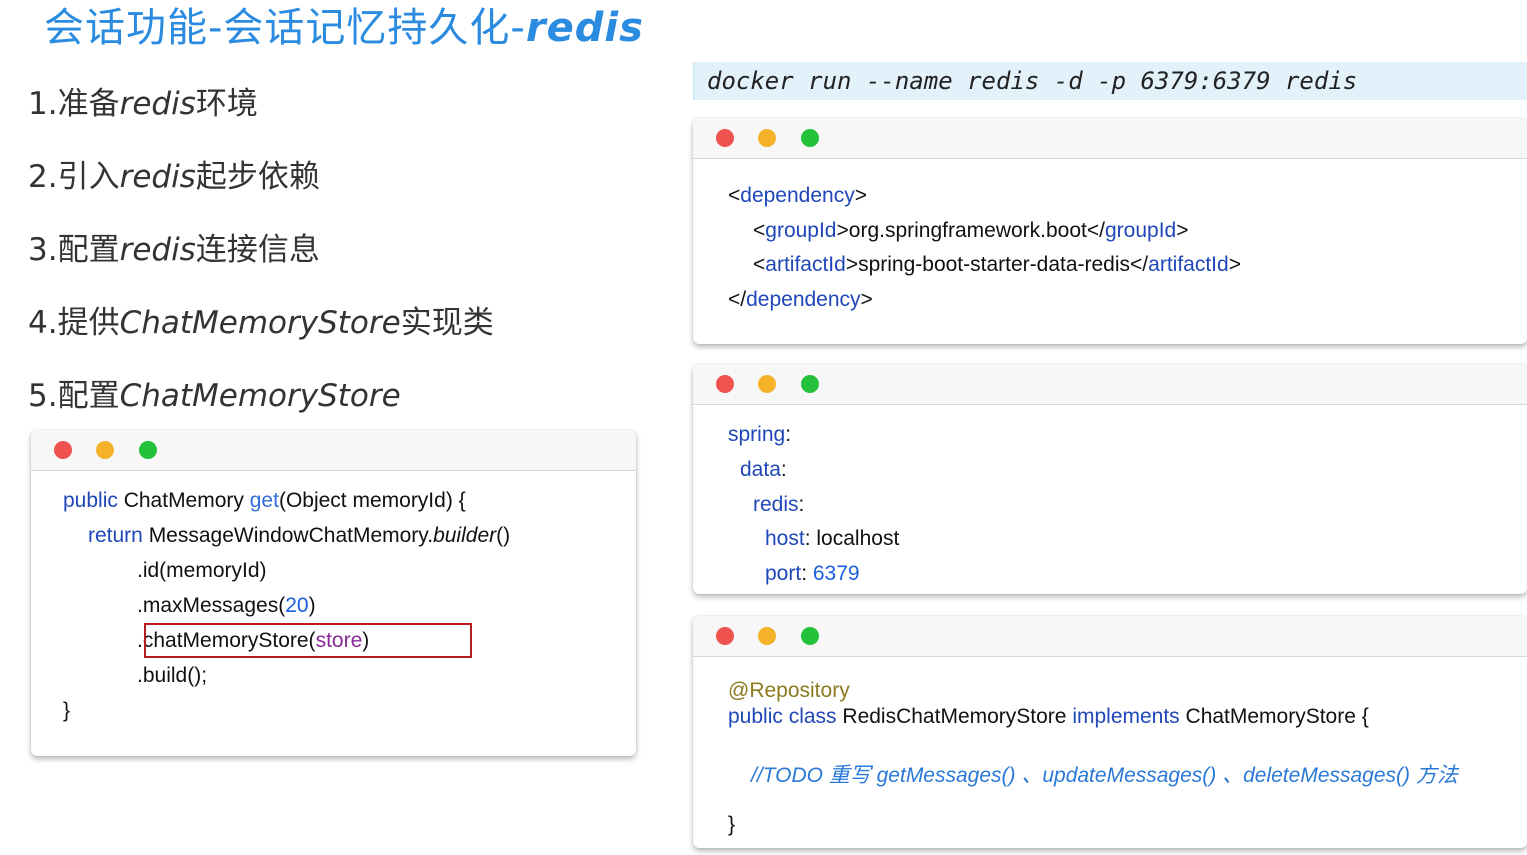 This screenshot has width=1527, height=855. What do you see at coordinates (285, 28) in the screenshot?
I see `page-title-zh: 会话功能-会话记忆持久化-` at bounding box center [285, 28].